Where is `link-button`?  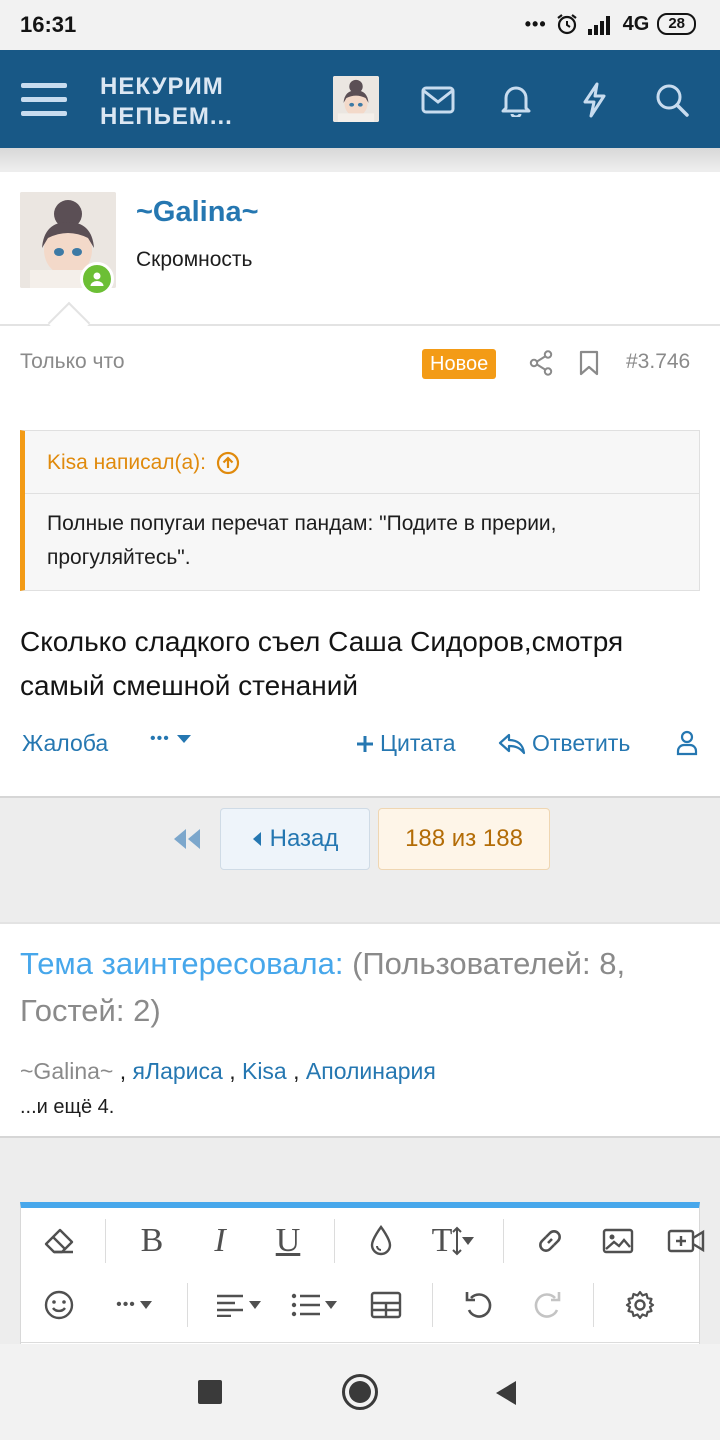 link-button is located at coordinates (550, 1241).